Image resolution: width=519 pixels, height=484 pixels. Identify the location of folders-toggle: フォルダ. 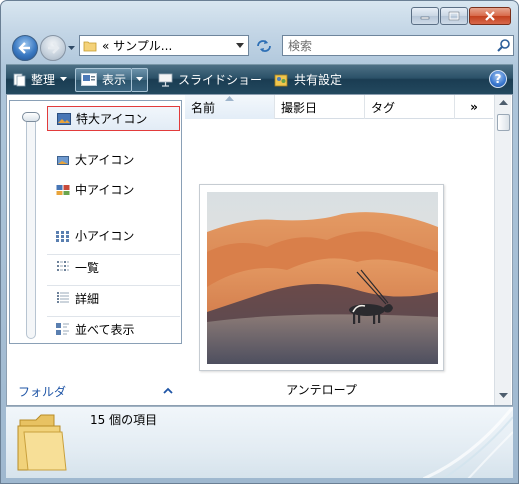
(95, 391).